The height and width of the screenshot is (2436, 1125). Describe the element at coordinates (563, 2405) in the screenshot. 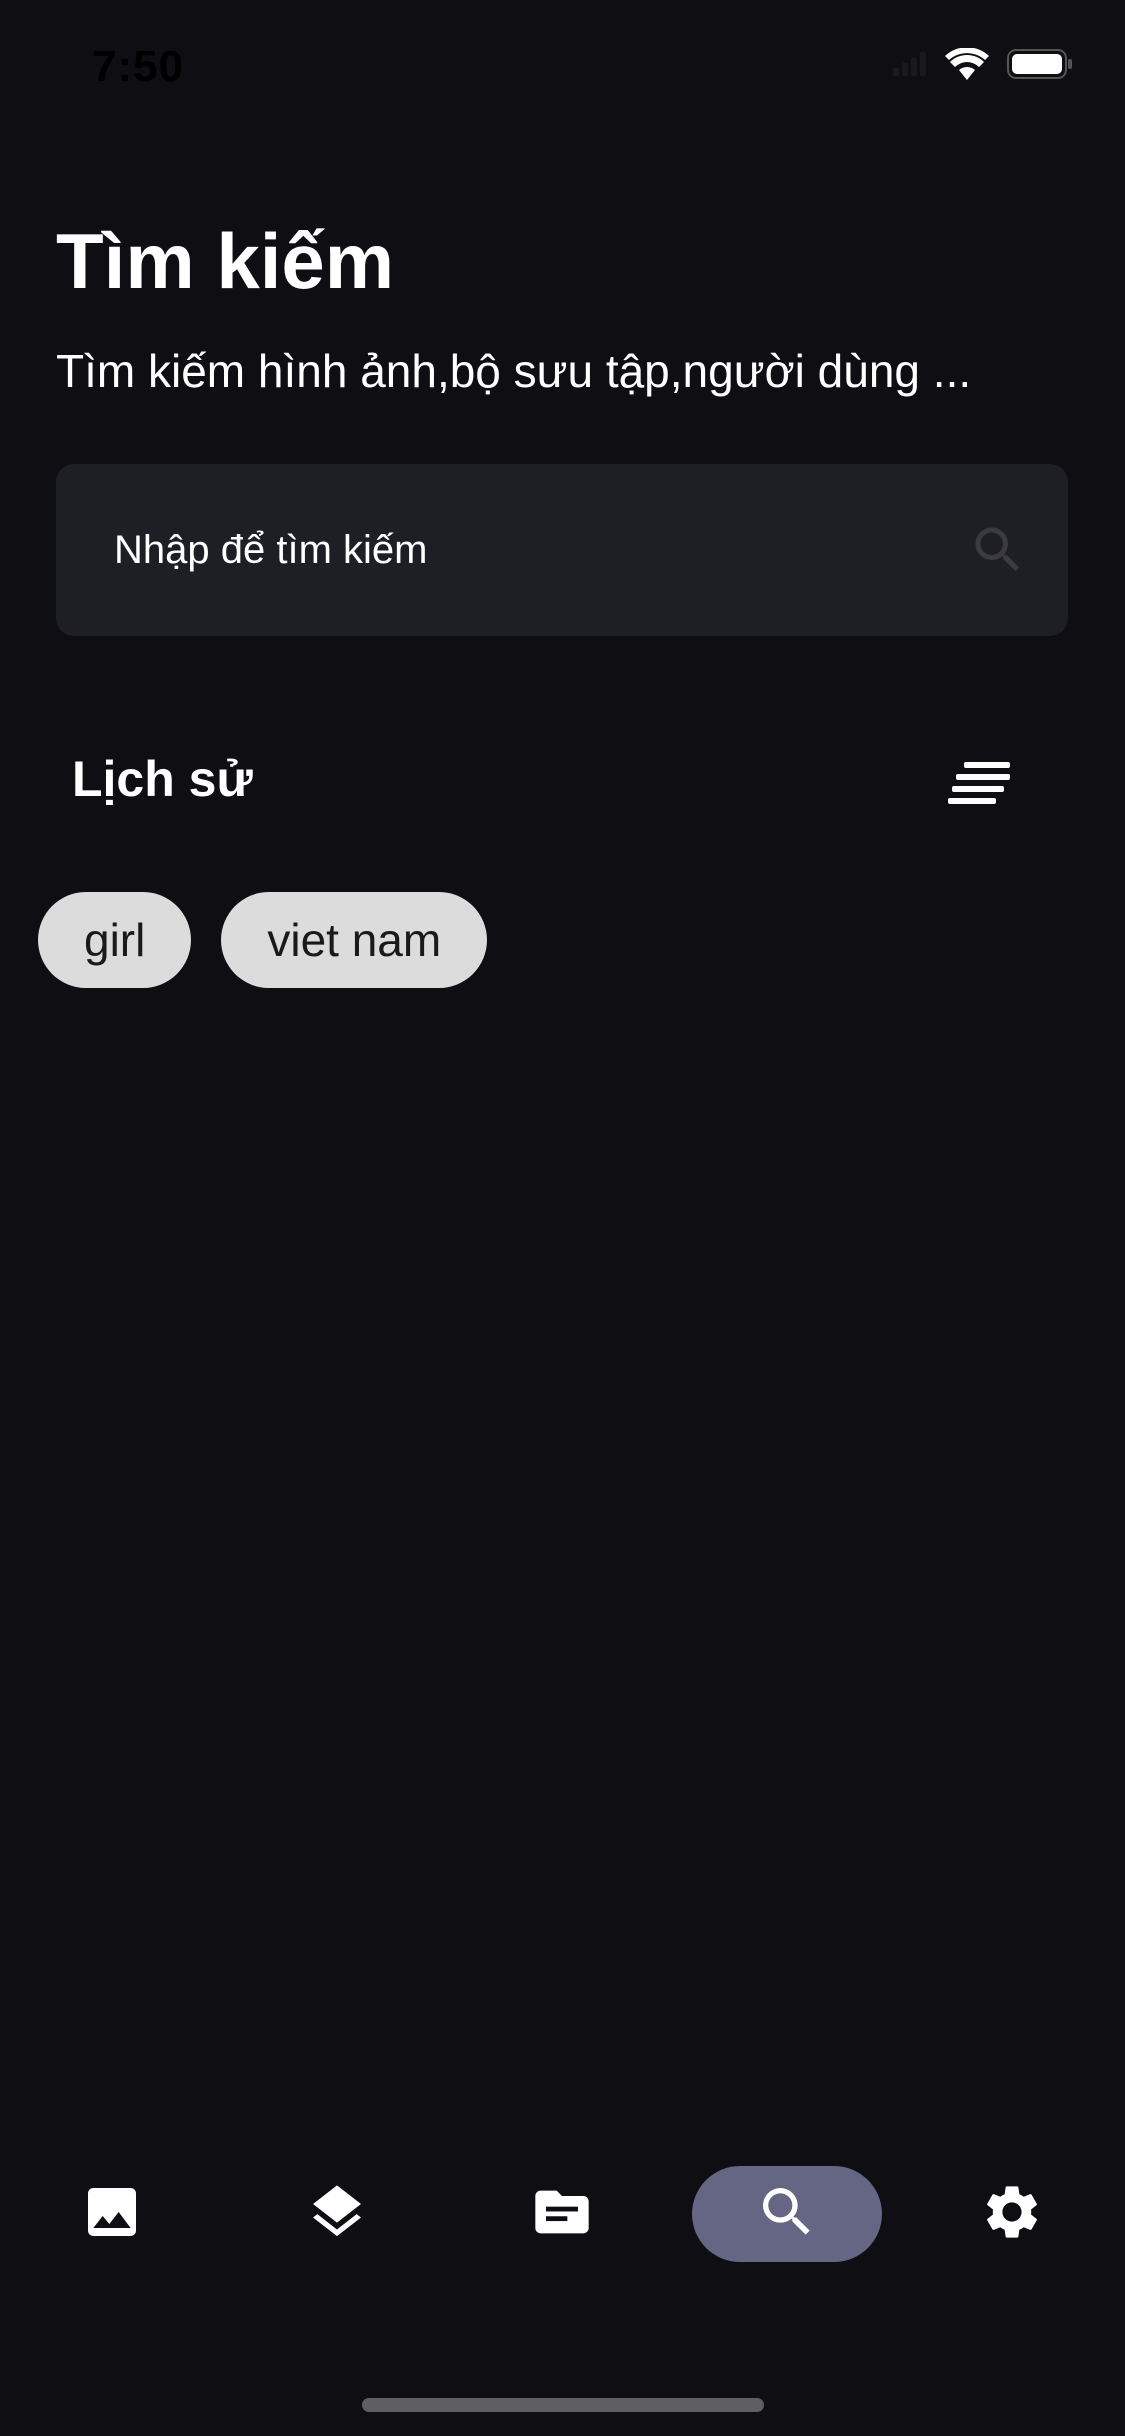

I see `home-indicator` at that location.